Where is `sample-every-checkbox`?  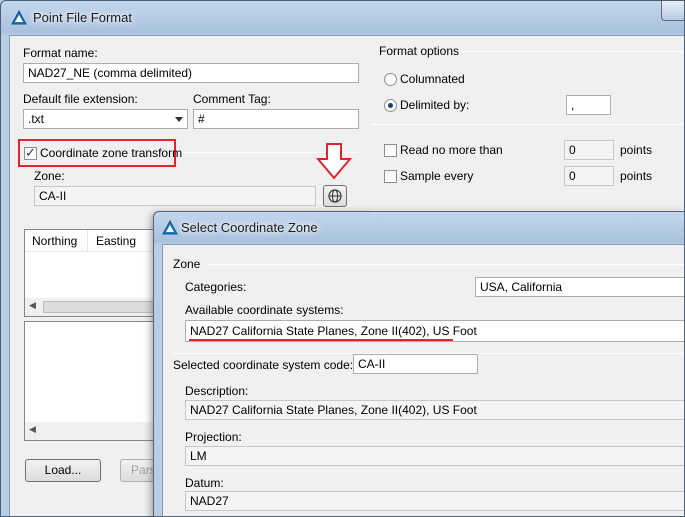
sample-every-checkbox is located at coordinates (390, 176).